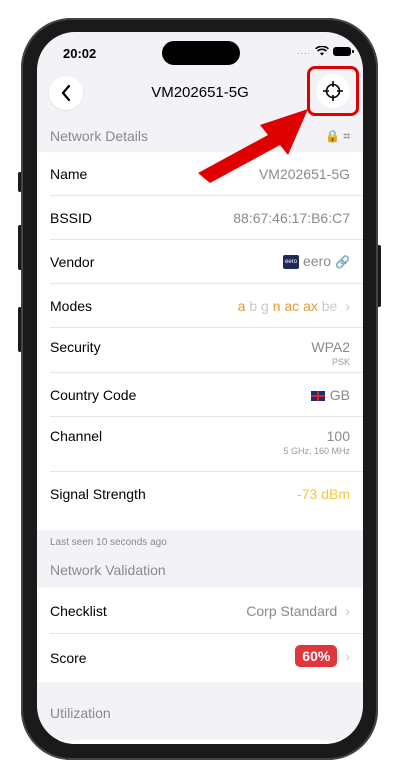 The height and width of the screenshot is (777, 400). What do you see at coordinates (108, 570) in the screenshot?
I see `section-title: Network Validation` at bounding box center [108, 570].